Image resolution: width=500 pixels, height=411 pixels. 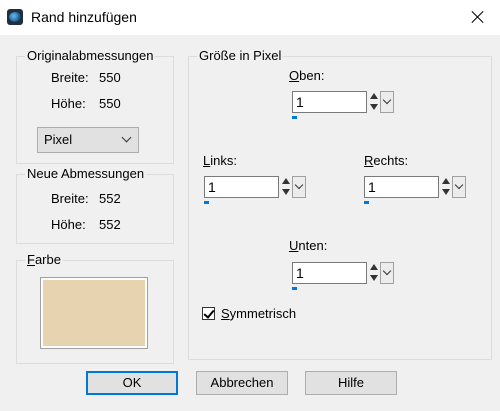 What do you see at coordinates (240, 56) in the screenshot?
I see `group-title-size: Größe in Pixel` at bounding box center [240, 56].